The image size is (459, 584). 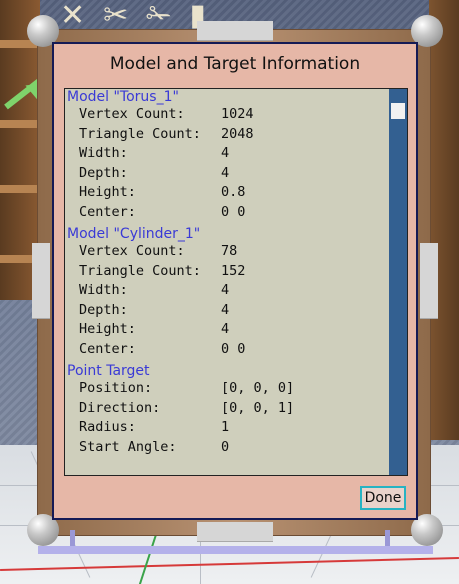 What do you see at coordinates (128, 446) in the screenshot?
I see `row-key: Start Angle:` at bounding box center [128, 446].